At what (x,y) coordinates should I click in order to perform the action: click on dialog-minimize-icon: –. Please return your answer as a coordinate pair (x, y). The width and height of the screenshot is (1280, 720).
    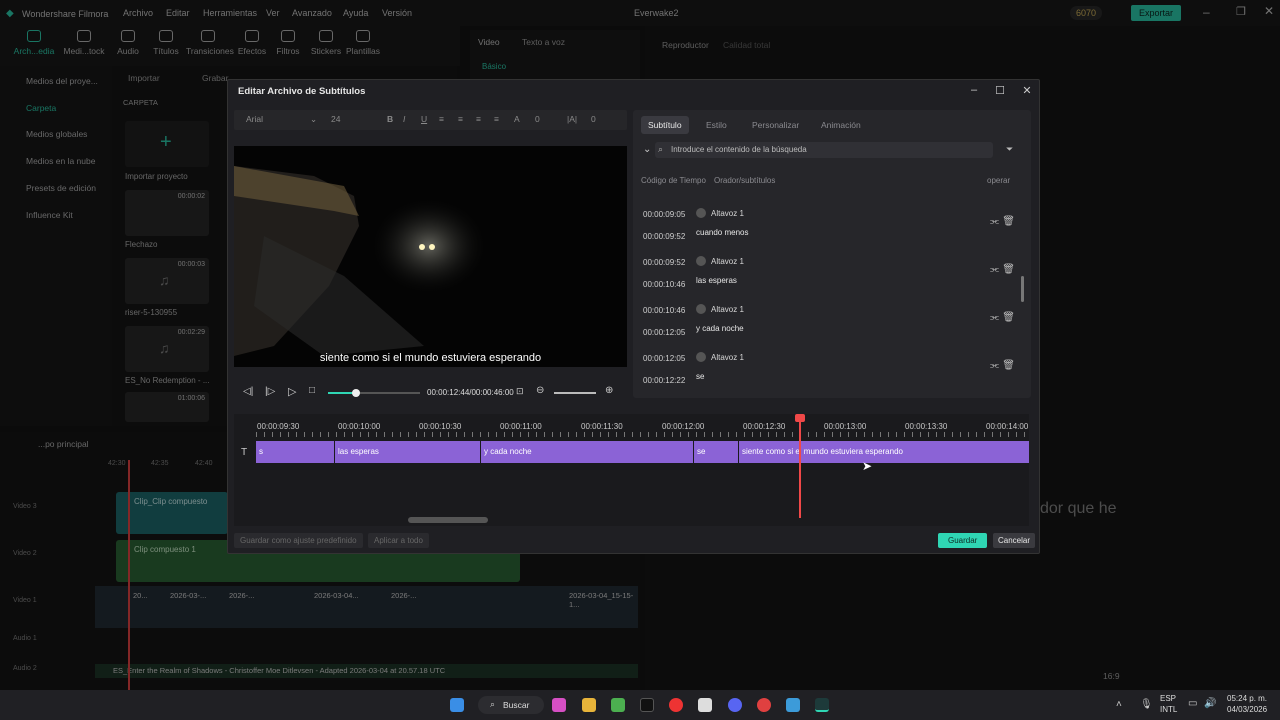
    Looking at the image, I should click on (974, 90).